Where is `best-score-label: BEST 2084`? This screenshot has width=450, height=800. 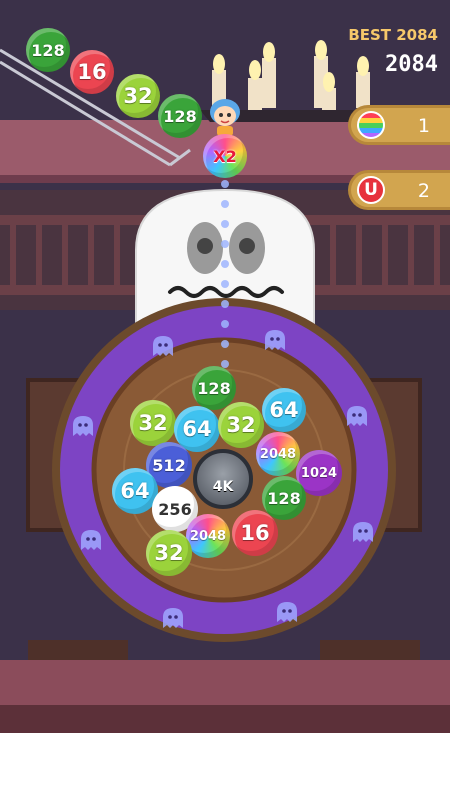 best-score-label: BEST 2084 is located at coordinates (393, 35).